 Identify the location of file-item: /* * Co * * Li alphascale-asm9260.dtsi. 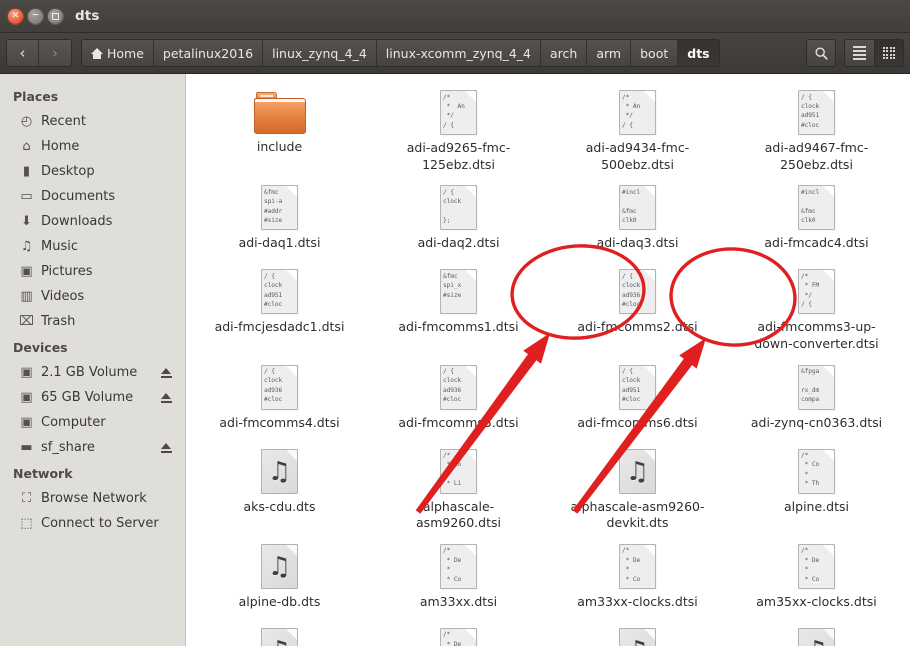
(458, 488).